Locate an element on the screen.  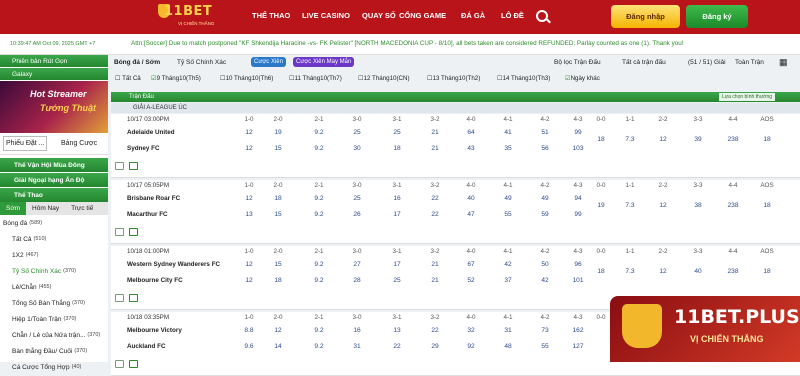
odds-cell: 28 is located at coordinates (357, 280).